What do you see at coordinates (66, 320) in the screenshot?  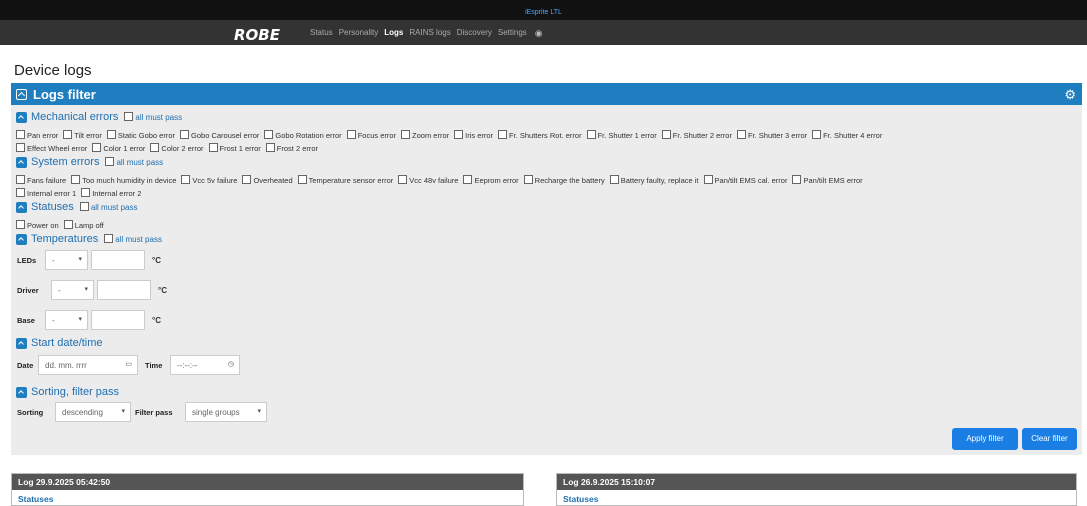 I see `base-operator-select: - ▾` at bounding box center [66, 320].